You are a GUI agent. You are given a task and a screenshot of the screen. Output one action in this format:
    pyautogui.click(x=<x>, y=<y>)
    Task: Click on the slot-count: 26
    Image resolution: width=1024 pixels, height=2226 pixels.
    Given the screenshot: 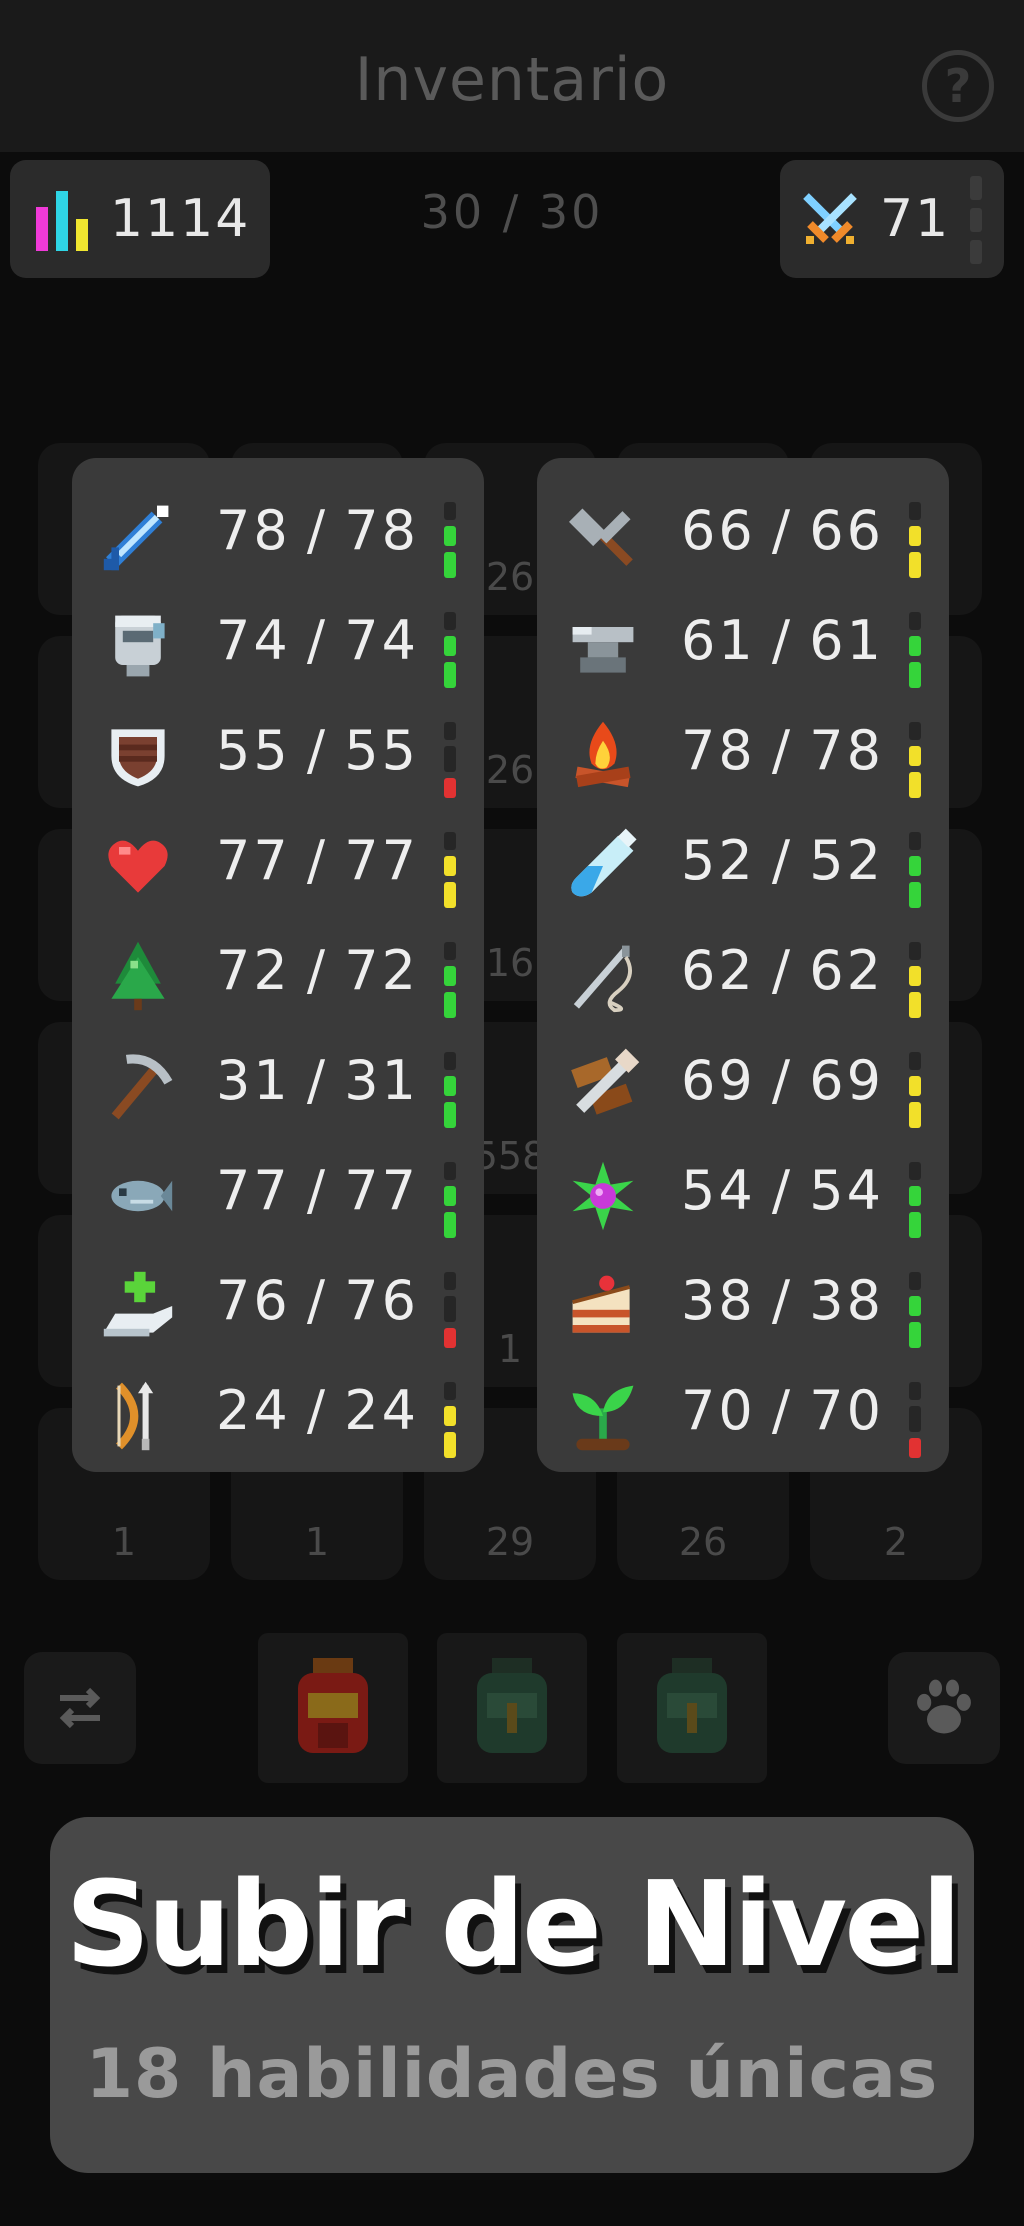 What is the action you would take?
    pyautogui.click(x=703, y=1542)
    